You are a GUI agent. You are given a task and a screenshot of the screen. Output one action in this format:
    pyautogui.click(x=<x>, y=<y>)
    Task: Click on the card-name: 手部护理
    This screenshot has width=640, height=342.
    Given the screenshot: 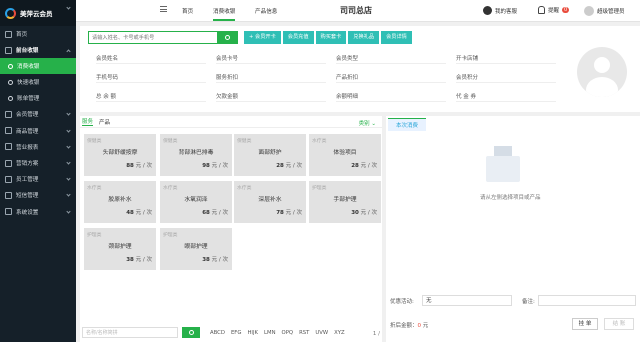 What is the action you would take?
    pyautogui.click(x=345, y=200)
    